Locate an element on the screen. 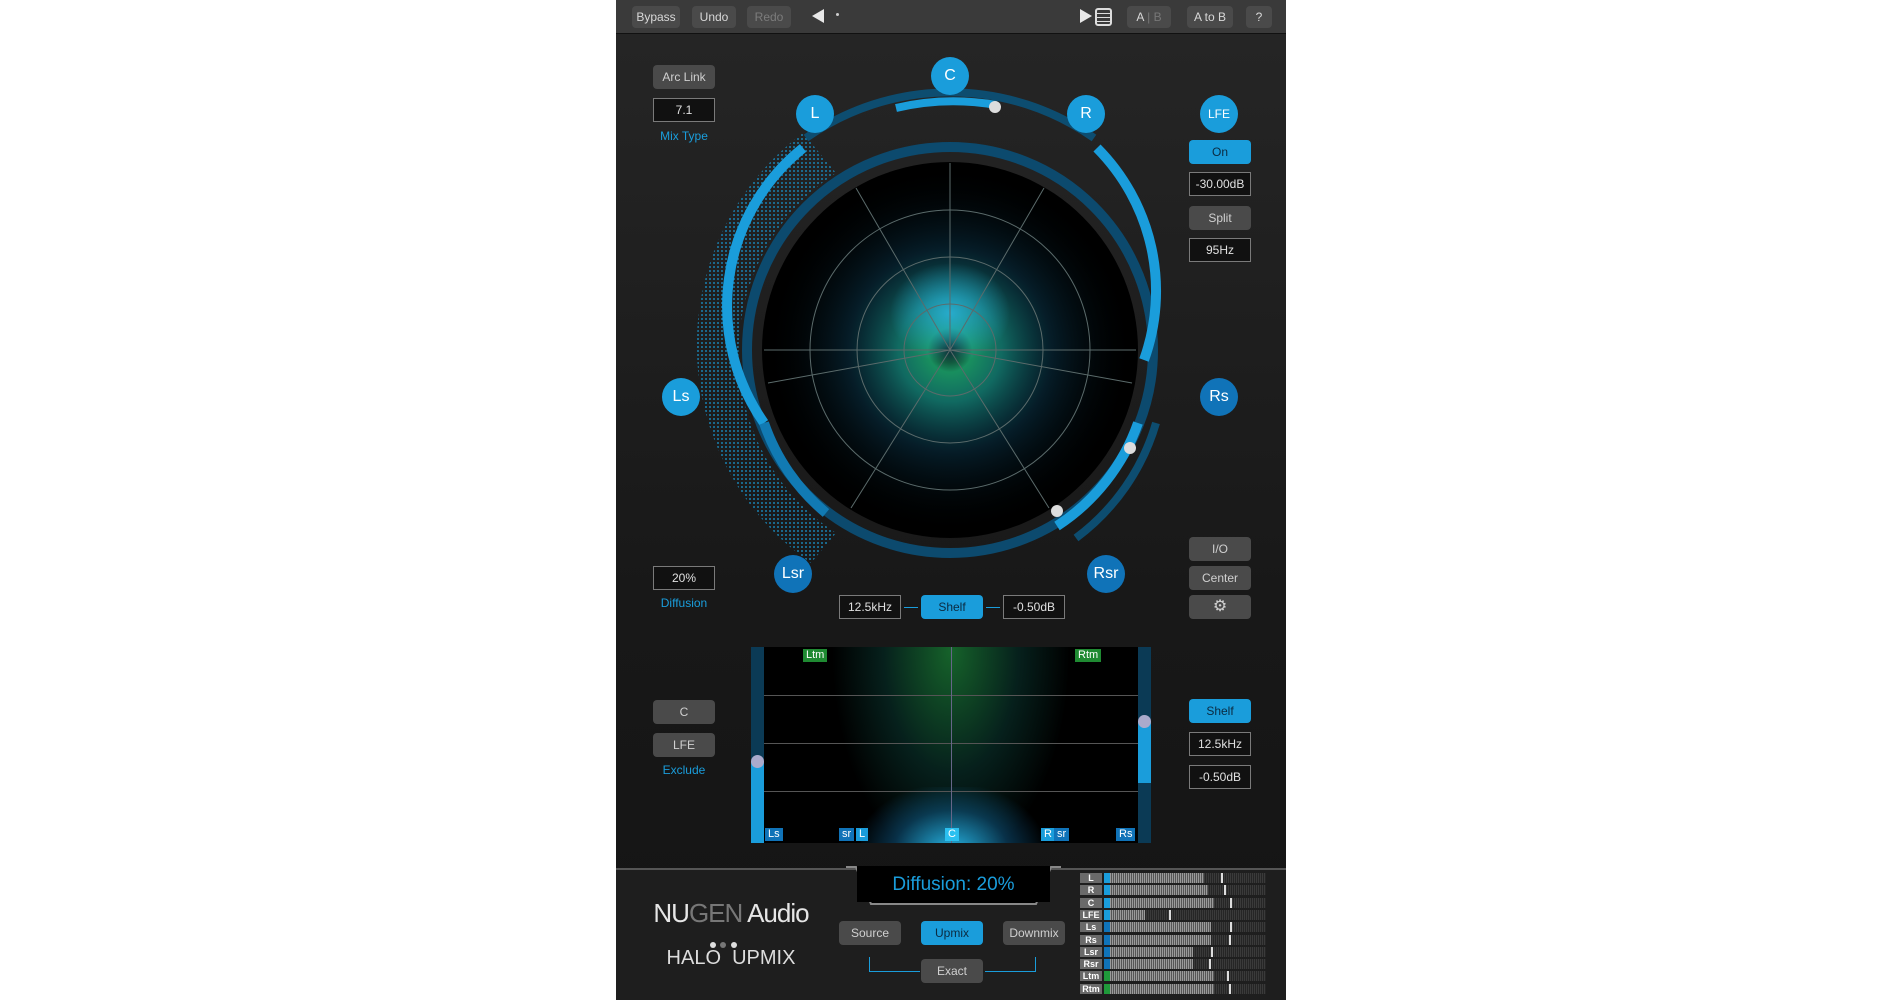  speaker-l: L is located at coordinates (815, 114).